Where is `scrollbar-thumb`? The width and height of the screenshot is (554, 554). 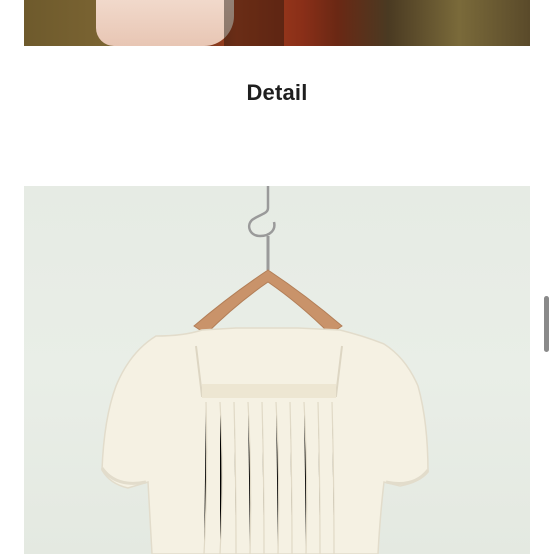
scrollbar-thumb is located at coordinates (546, 324).